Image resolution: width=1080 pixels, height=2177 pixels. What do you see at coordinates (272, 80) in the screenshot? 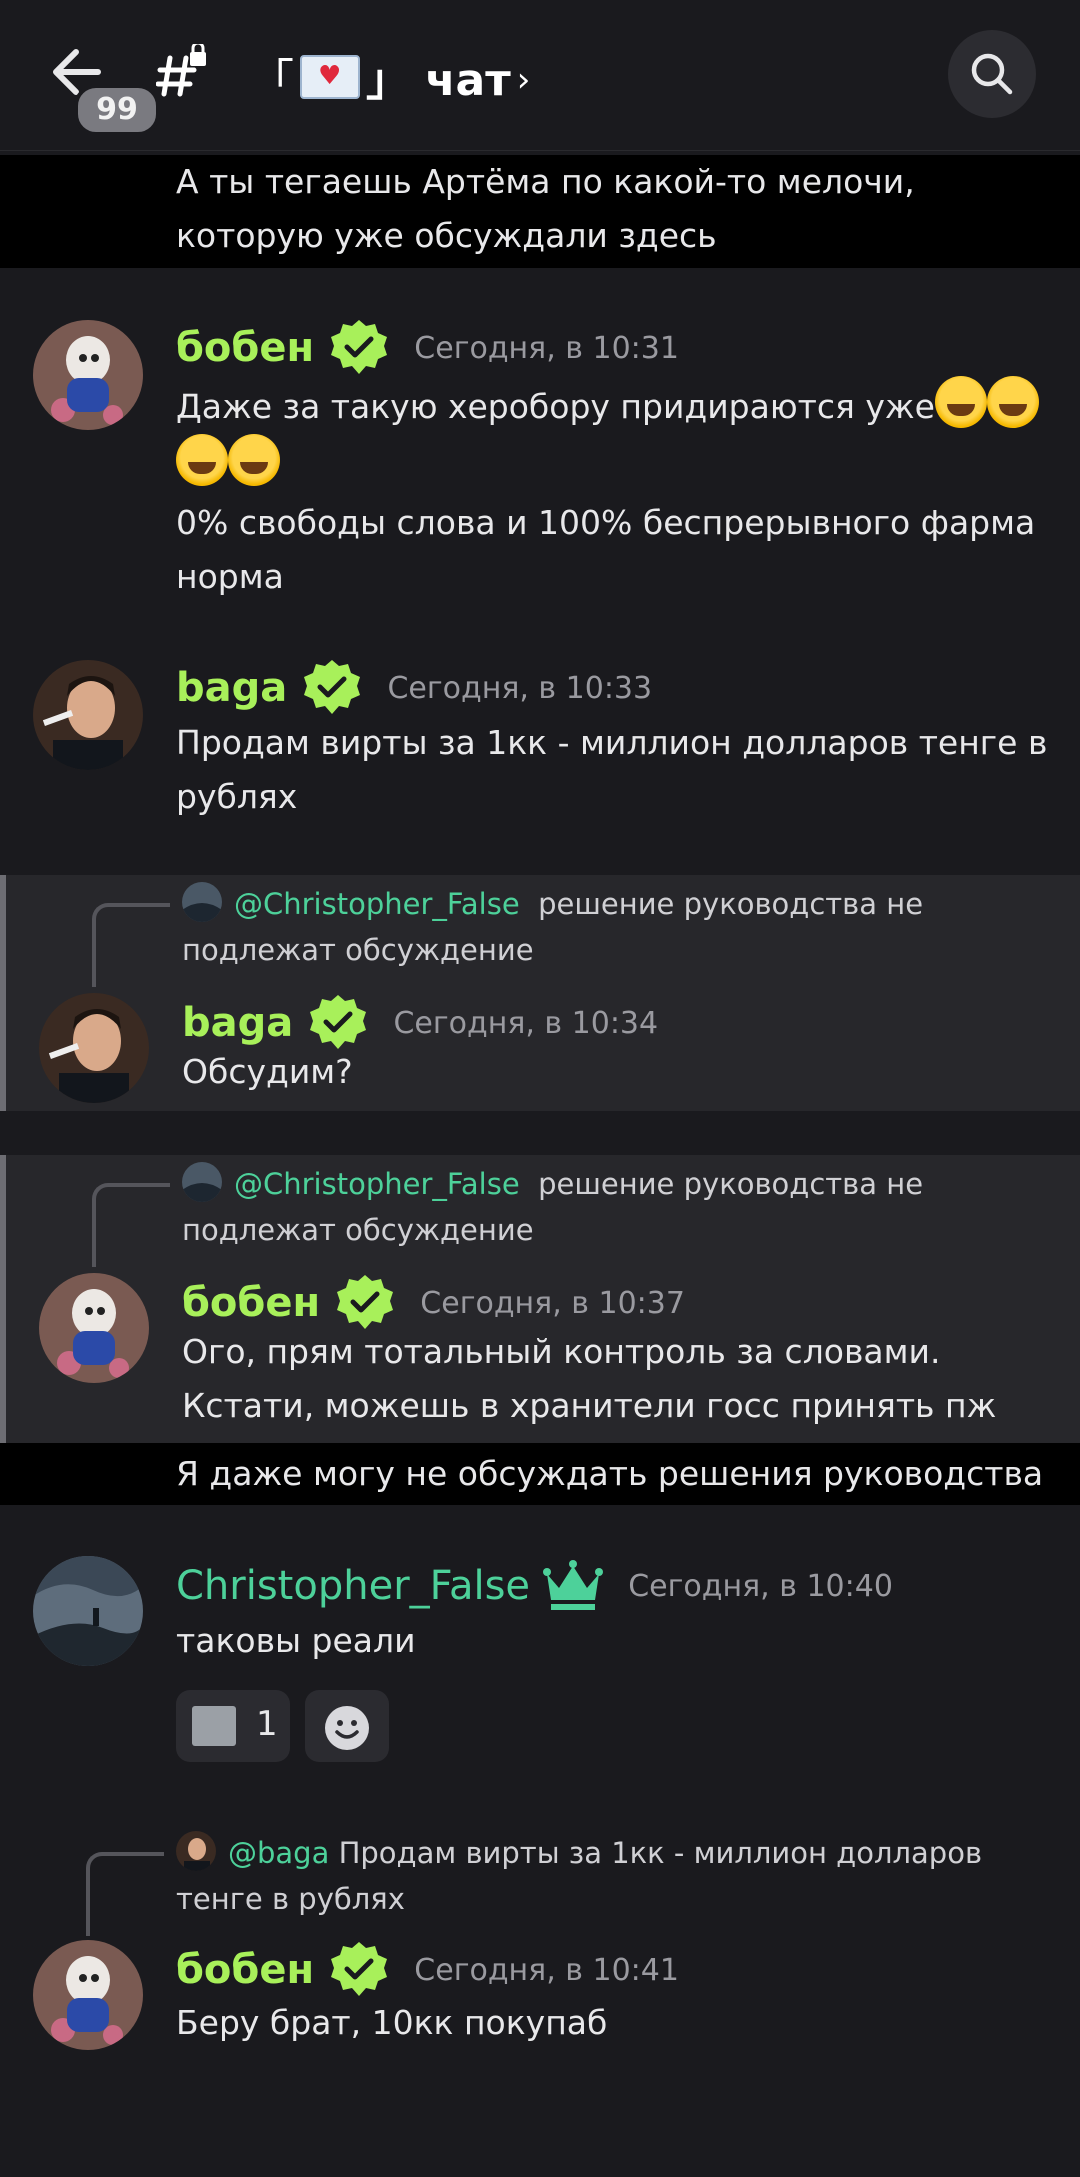
I see `channel-title-left: 「` at bounding box center [272, 80].